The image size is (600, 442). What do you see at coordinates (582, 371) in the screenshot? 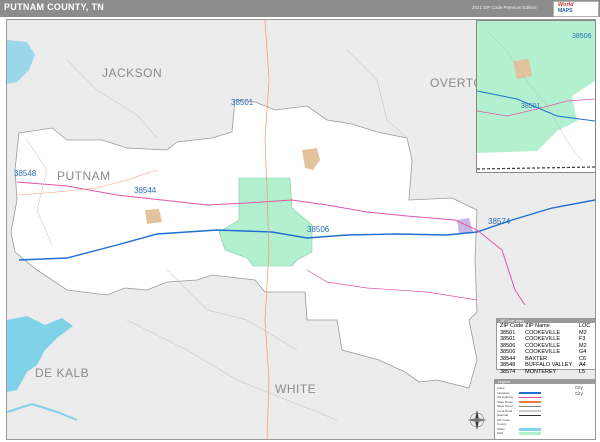
I see `zip-loc-cell: L5` at bounding box center [582, 371].